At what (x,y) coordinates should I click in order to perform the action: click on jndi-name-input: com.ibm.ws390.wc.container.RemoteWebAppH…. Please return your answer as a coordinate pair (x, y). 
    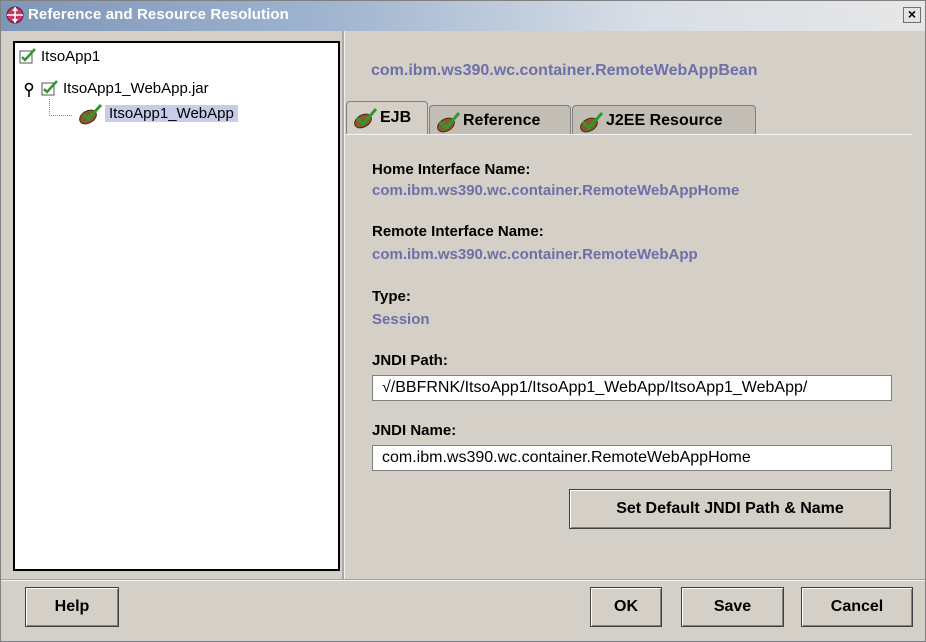
    Looking at the image, I should click on (632, 458).